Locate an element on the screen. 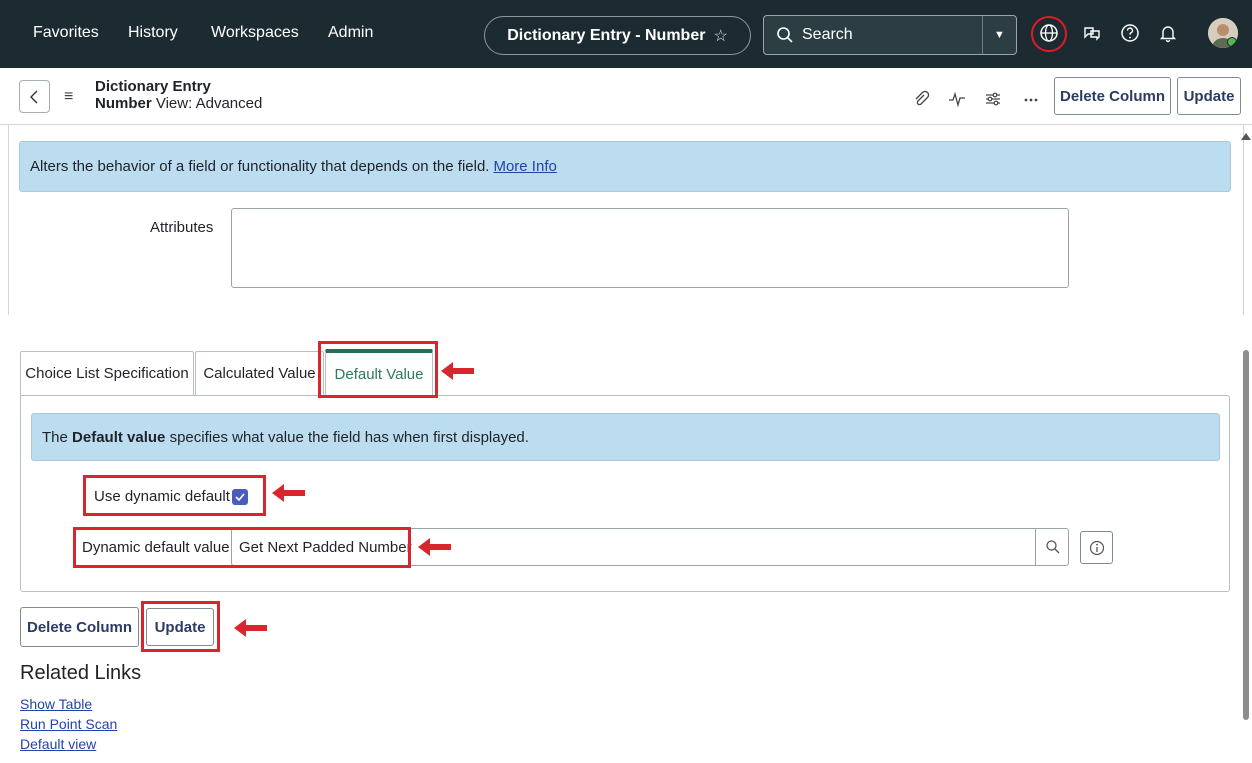 The width and height of the screenshot is (1252, 763). record-name: Number is located at coordinates (123, 103).